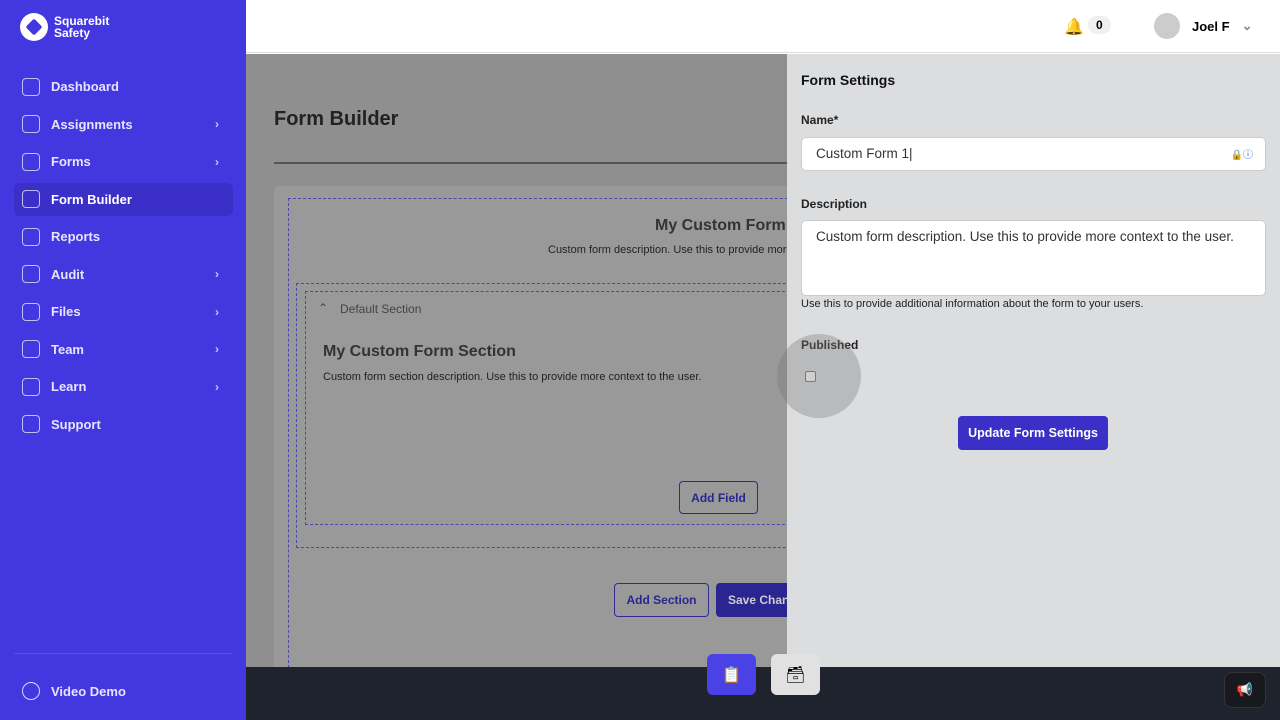 The image size is (1280, 720). Describe the element at coordinates (92, 124) in the screenshot. I see `sidebar-item-label: Assignments` at that location.